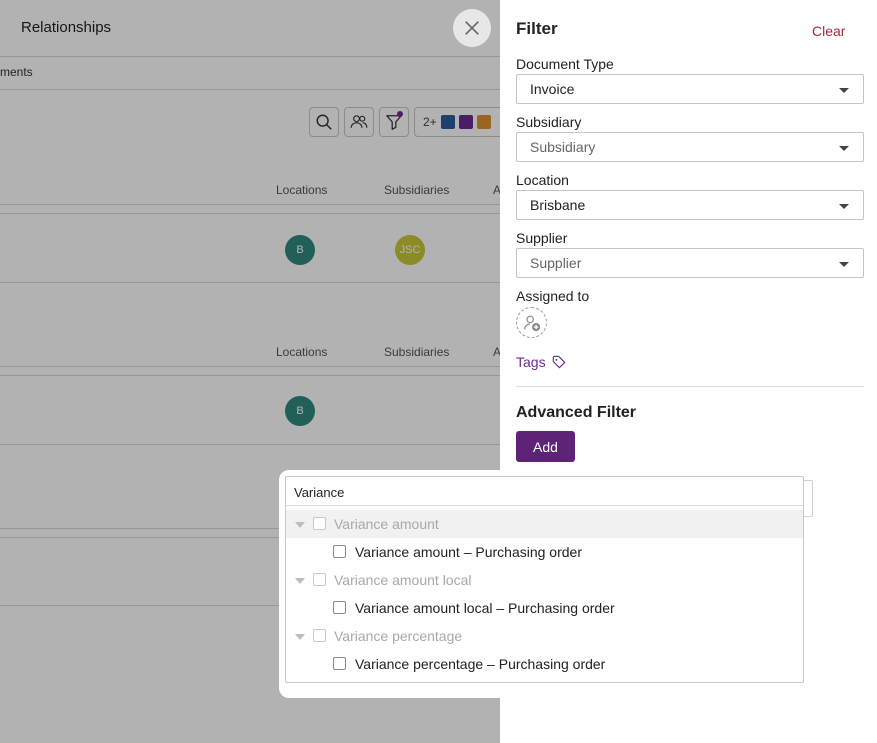  Describe the element at coordinates (537, 28) in the screenshot. I see `panel-title: Filter` at that location.